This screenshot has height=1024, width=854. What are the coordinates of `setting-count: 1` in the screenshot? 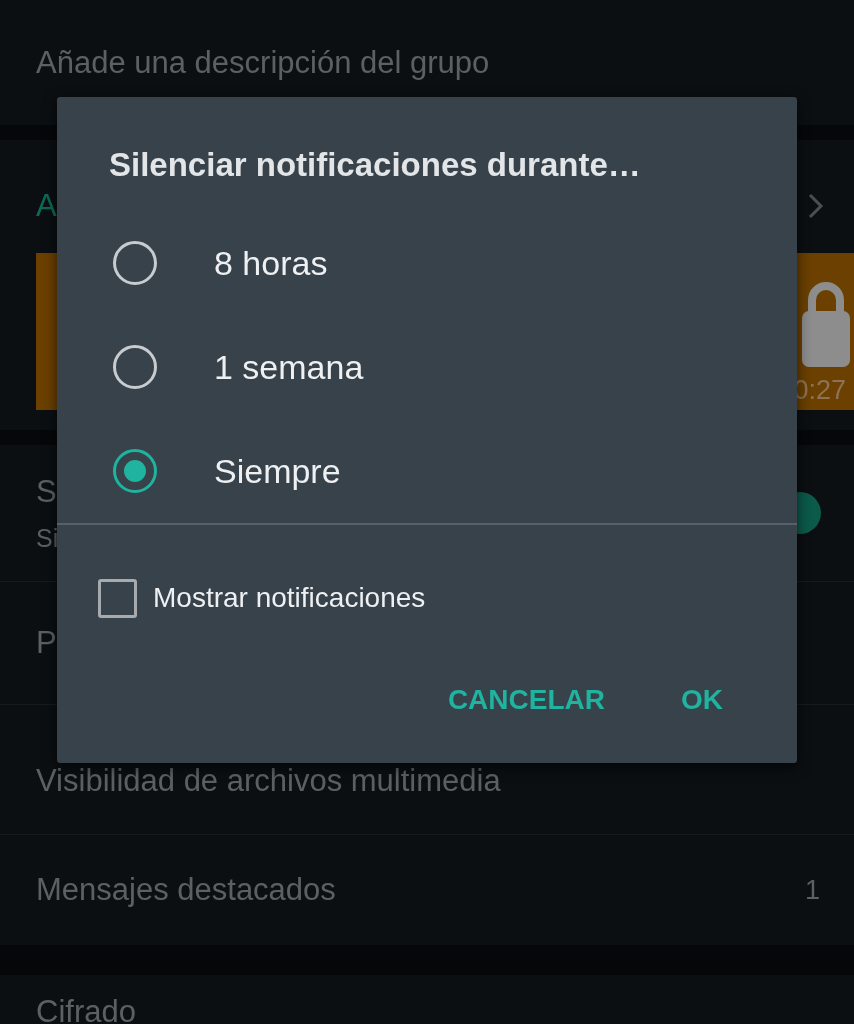 It's located at (812, 890).